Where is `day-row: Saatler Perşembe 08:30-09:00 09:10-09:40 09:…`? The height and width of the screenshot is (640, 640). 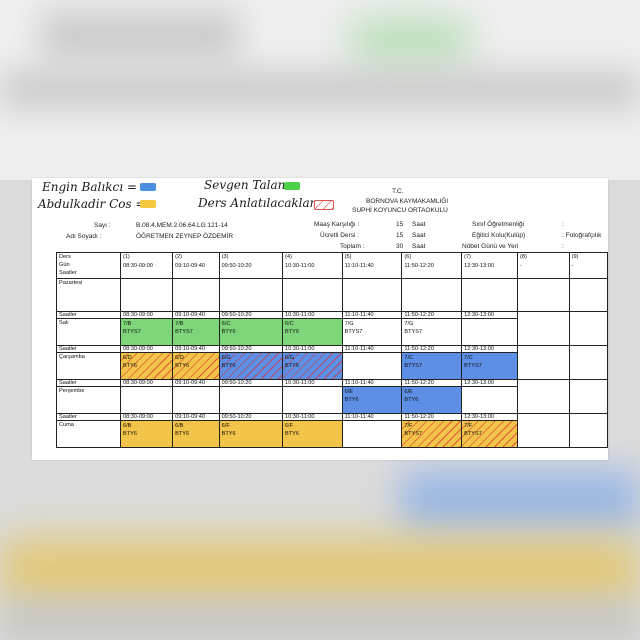 day-row: Saatler Perşembe 08:30-09:00 09:10-09:40 09:… is located at coordinates (332, 396).